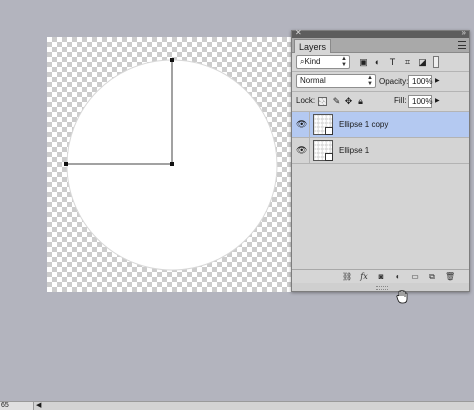 This screenshot has height=410, width=474. Describe the element at coordinates (420, 81) in the screenshot. I see `opacity-field: 100%` at that location.